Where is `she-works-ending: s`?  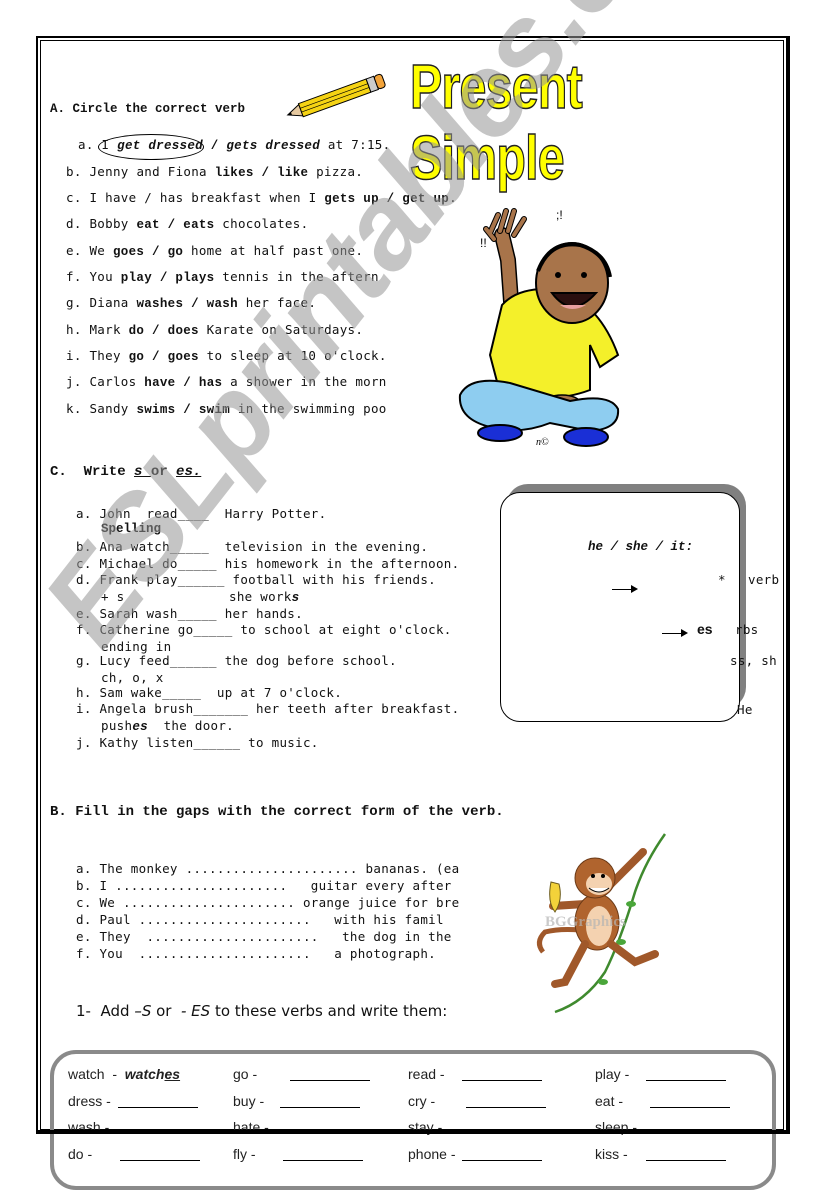 she-works-ending: s is located at coordinates (295, 598).